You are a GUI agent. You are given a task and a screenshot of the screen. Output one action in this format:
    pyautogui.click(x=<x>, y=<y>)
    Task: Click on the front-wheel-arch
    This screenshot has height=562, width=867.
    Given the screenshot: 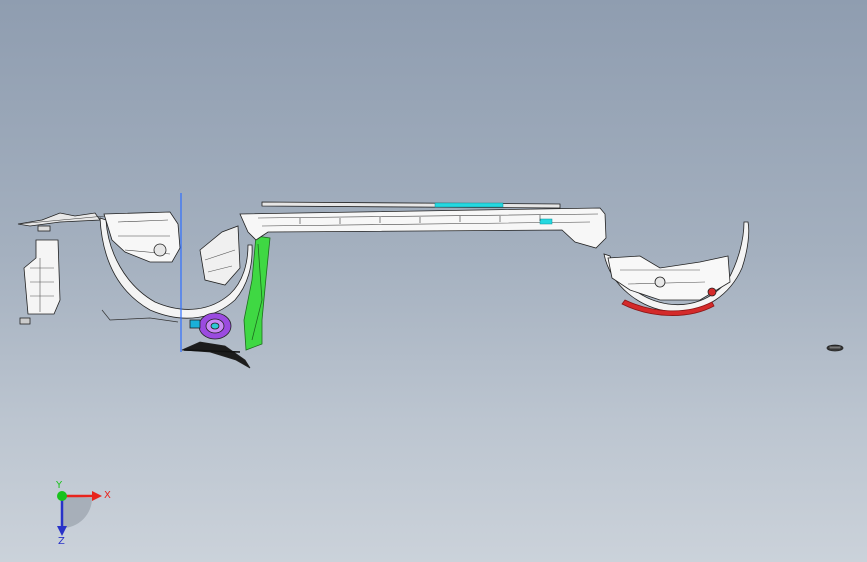 What is the action you would take?
    pyautogui.click(x=176, y=267)
    